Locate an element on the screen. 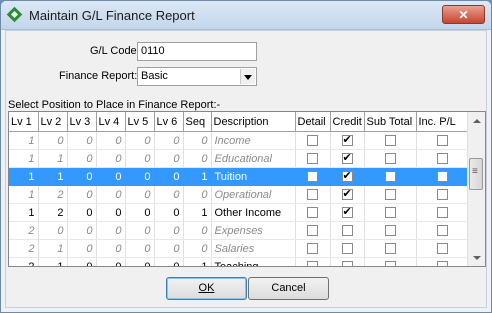  gl-code-label: G/L Code: is located at coordinates (115, 51).